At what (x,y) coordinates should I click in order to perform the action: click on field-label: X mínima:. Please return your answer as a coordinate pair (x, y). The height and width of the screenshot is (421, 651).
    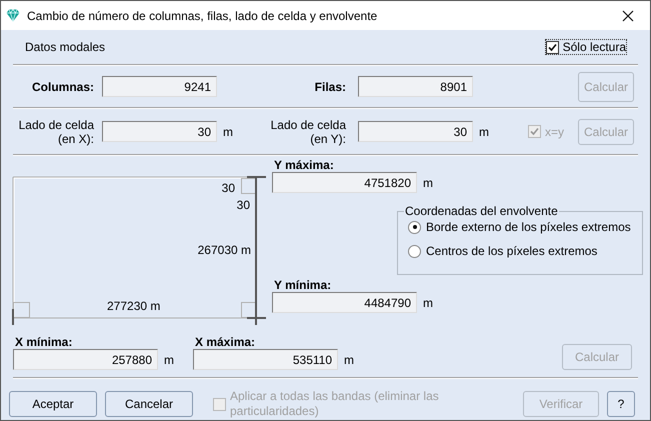
    Looking at the image, I should click on (44, 342).